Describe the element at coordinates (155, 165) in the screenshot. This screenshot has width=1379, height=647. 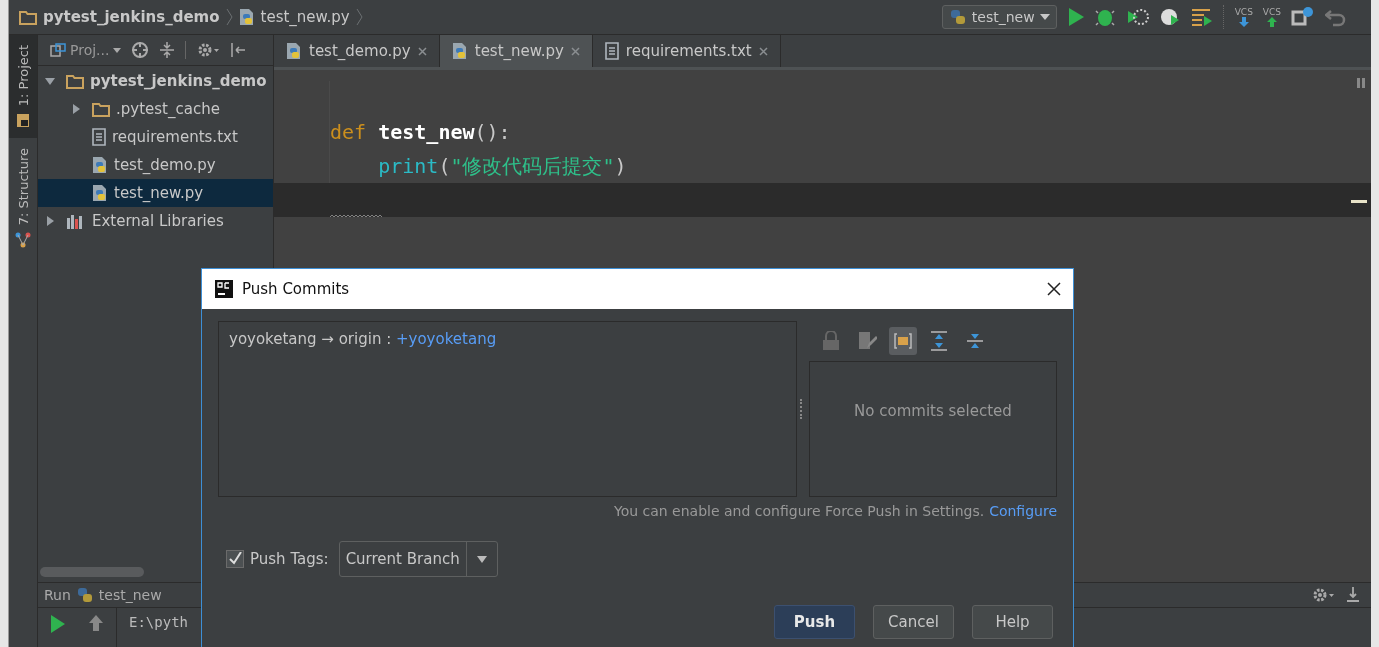
I see `tree-item: test_demo.py` at that location.